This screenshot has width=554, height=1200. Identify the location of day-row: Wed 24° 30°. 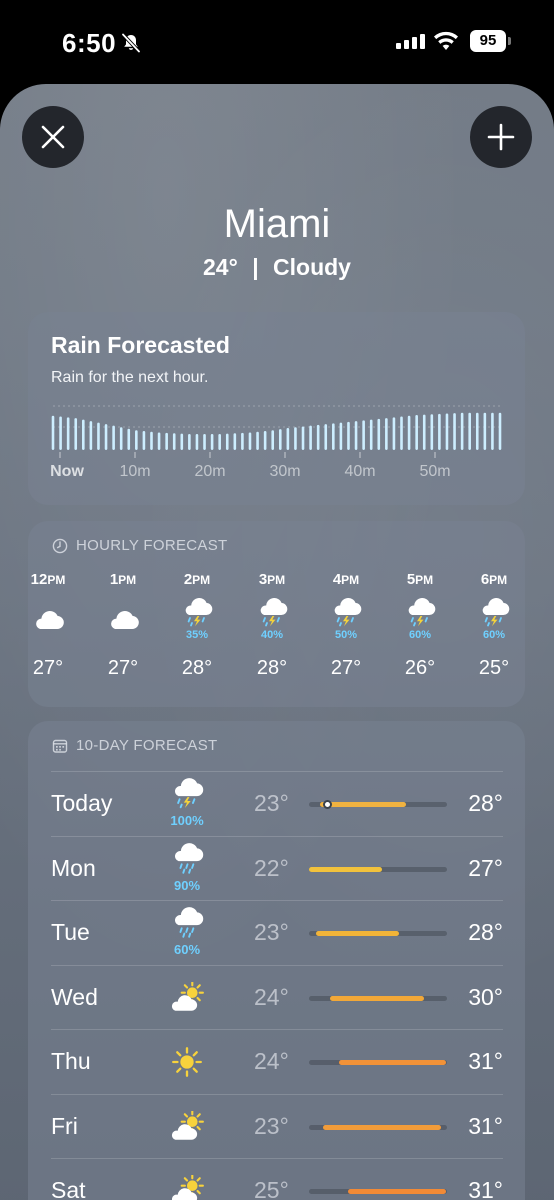
(277, 996).